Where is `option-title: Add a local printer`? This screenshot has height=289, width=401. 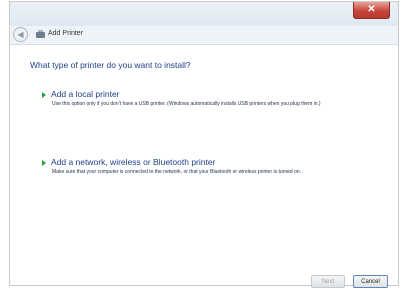
option-title: Add a local printer is located at coordinates (85, 94).